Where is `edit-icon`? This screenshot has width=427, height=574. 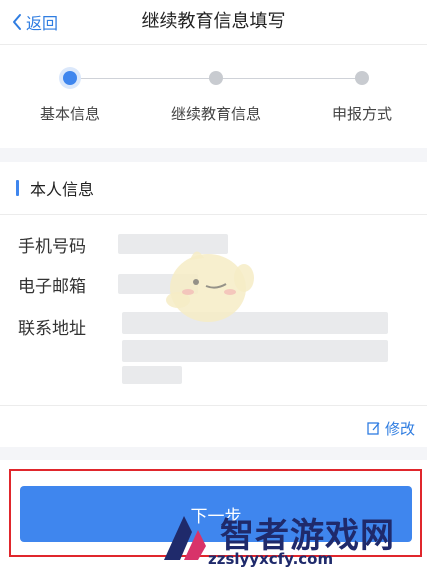
edit-icon is located at coordinates (373, 428).